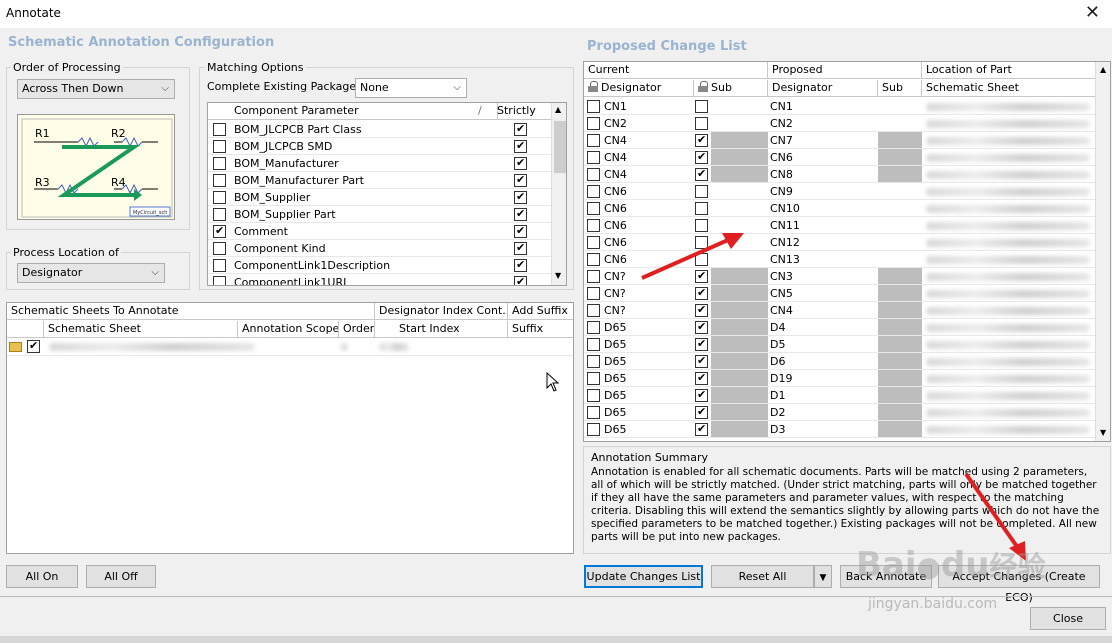 The image size is (1112, 643). What do you see at coordinates (823, 576) in the screenshot?
I see `reset-dropdown-icon: ▼` at bounding box center [823, 576].